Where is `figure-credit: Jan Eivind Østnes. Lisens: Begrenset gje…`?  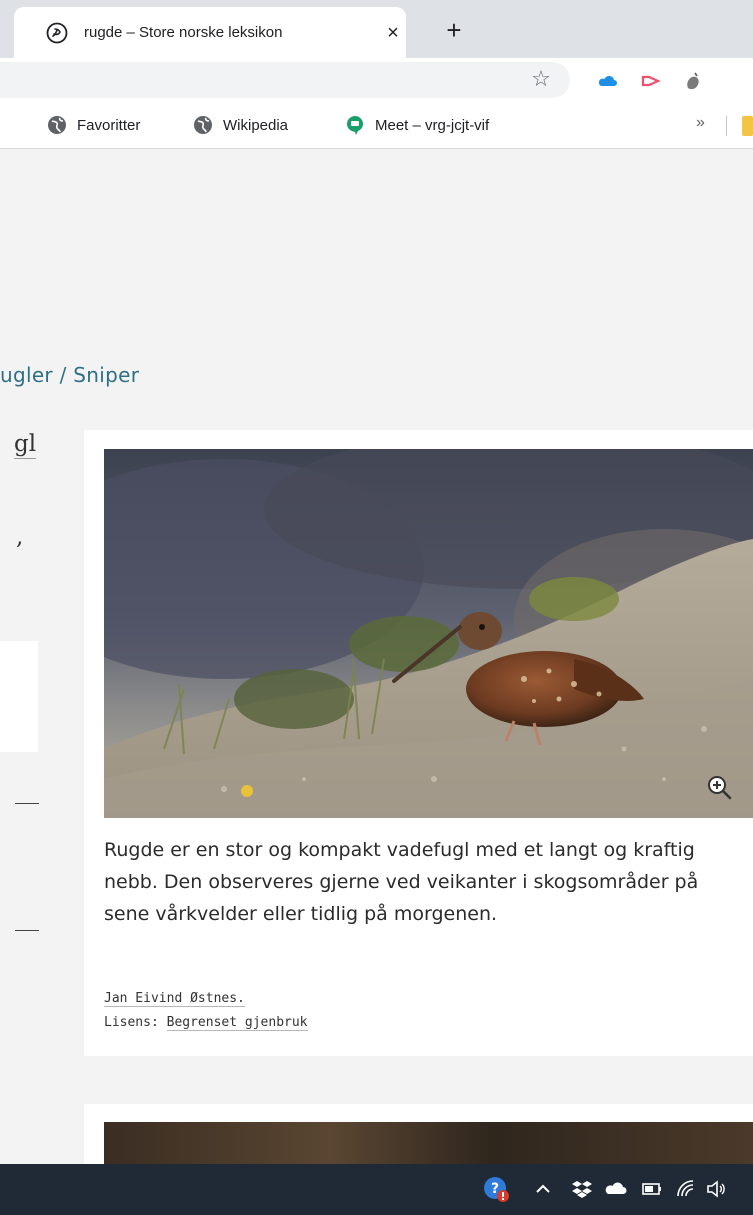
figure-credit: Jan Eivind Østnes. Lisens: Begrenset gje… is located at coordinates (206, 1011).